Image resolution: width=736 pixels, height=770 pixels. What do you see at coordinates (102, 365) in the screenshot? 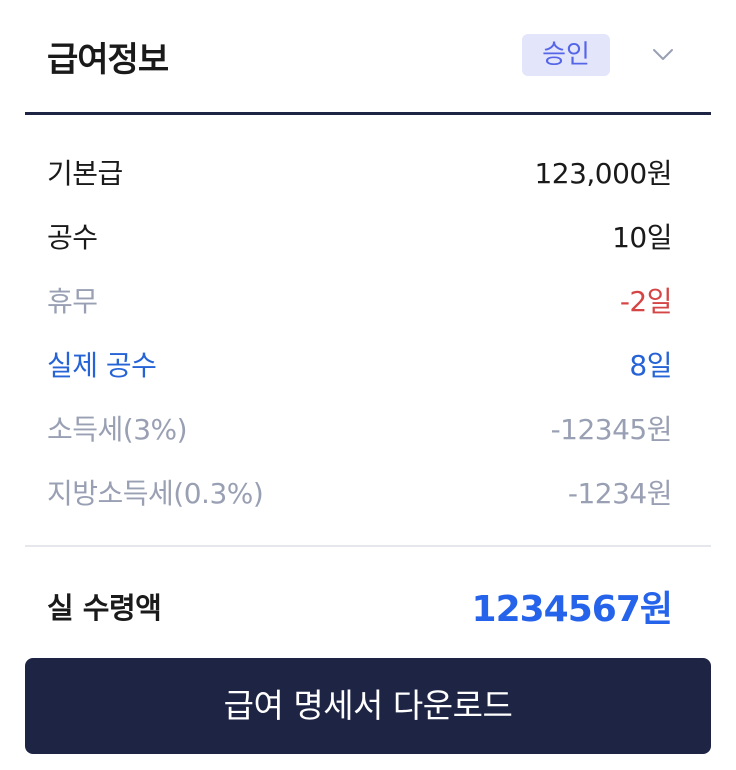
I see `row-label: 실제 공수` at bounding box center [102, 365].